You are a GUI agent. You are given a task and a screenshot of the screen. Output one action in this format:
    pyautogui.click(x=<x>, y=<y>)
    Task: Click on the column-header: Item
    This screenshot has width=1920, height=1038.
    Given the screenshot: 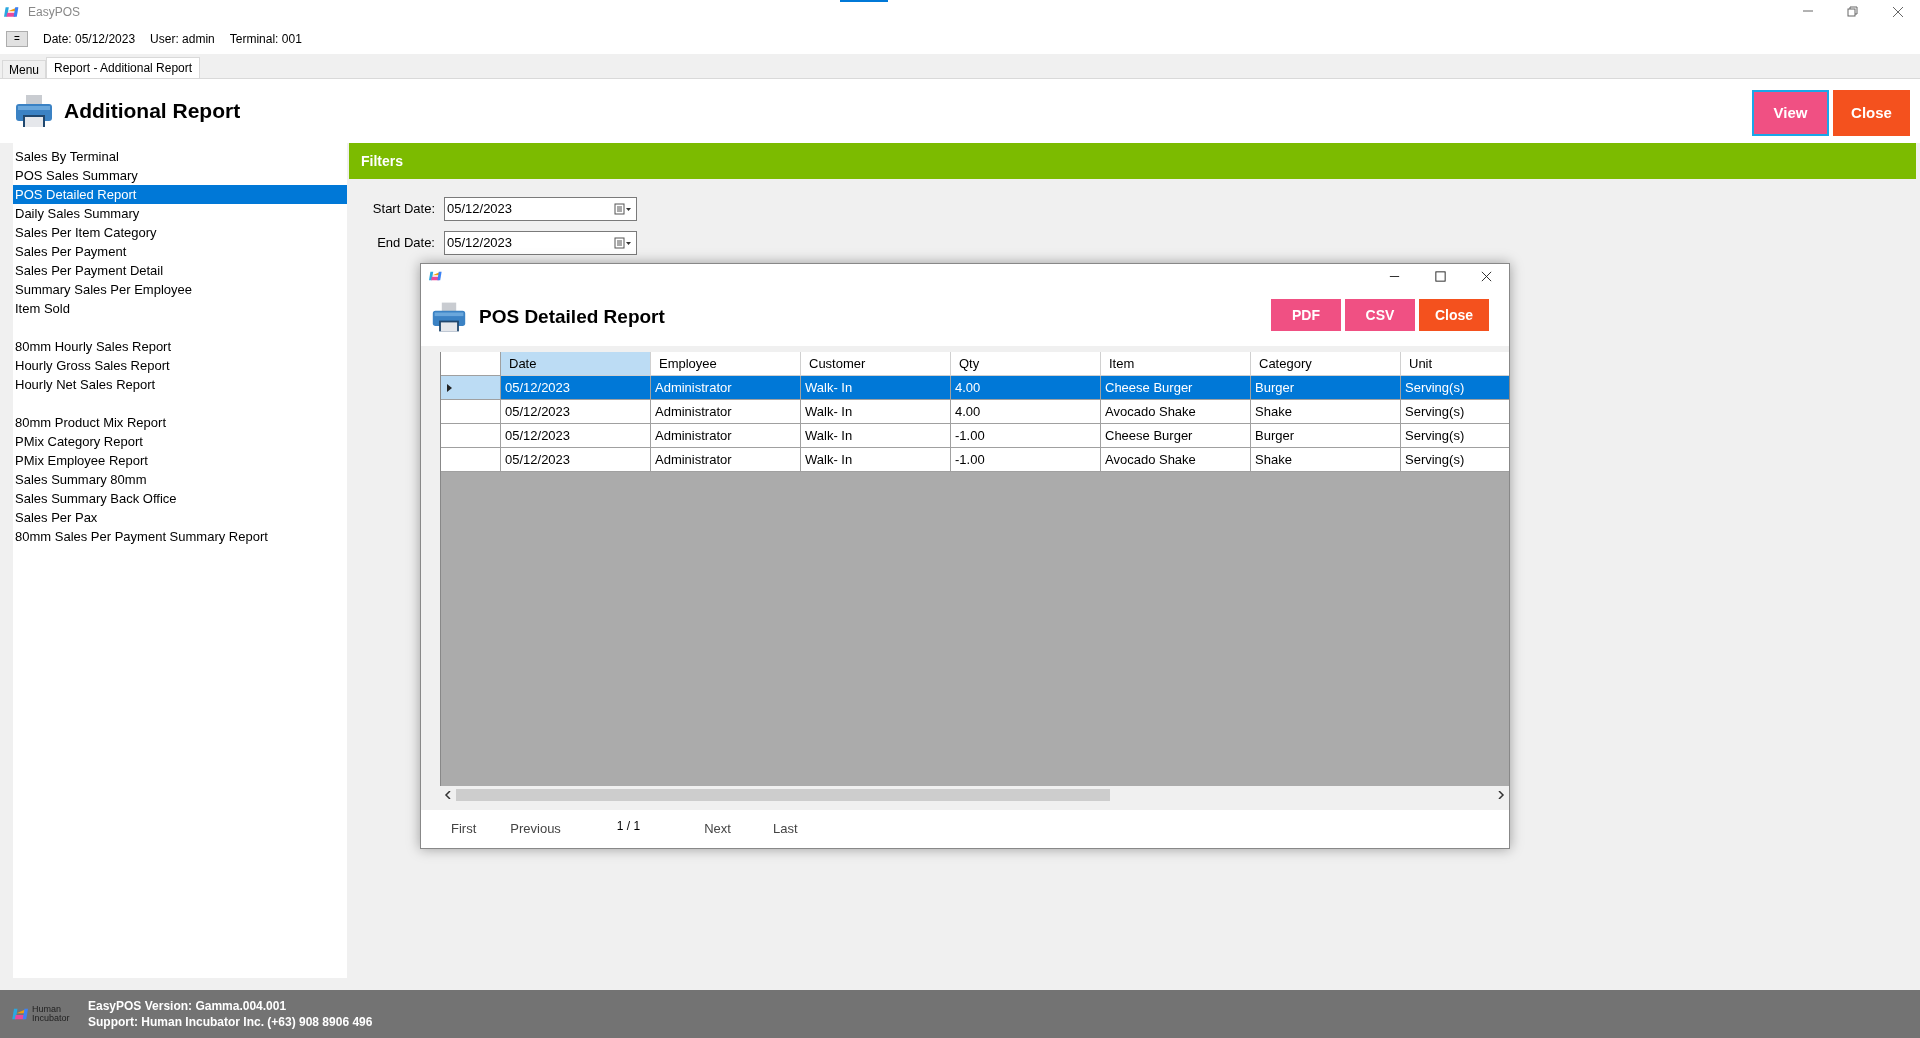 What is the action you would take?
    pyautogui.click(x=1176, y=364)
    